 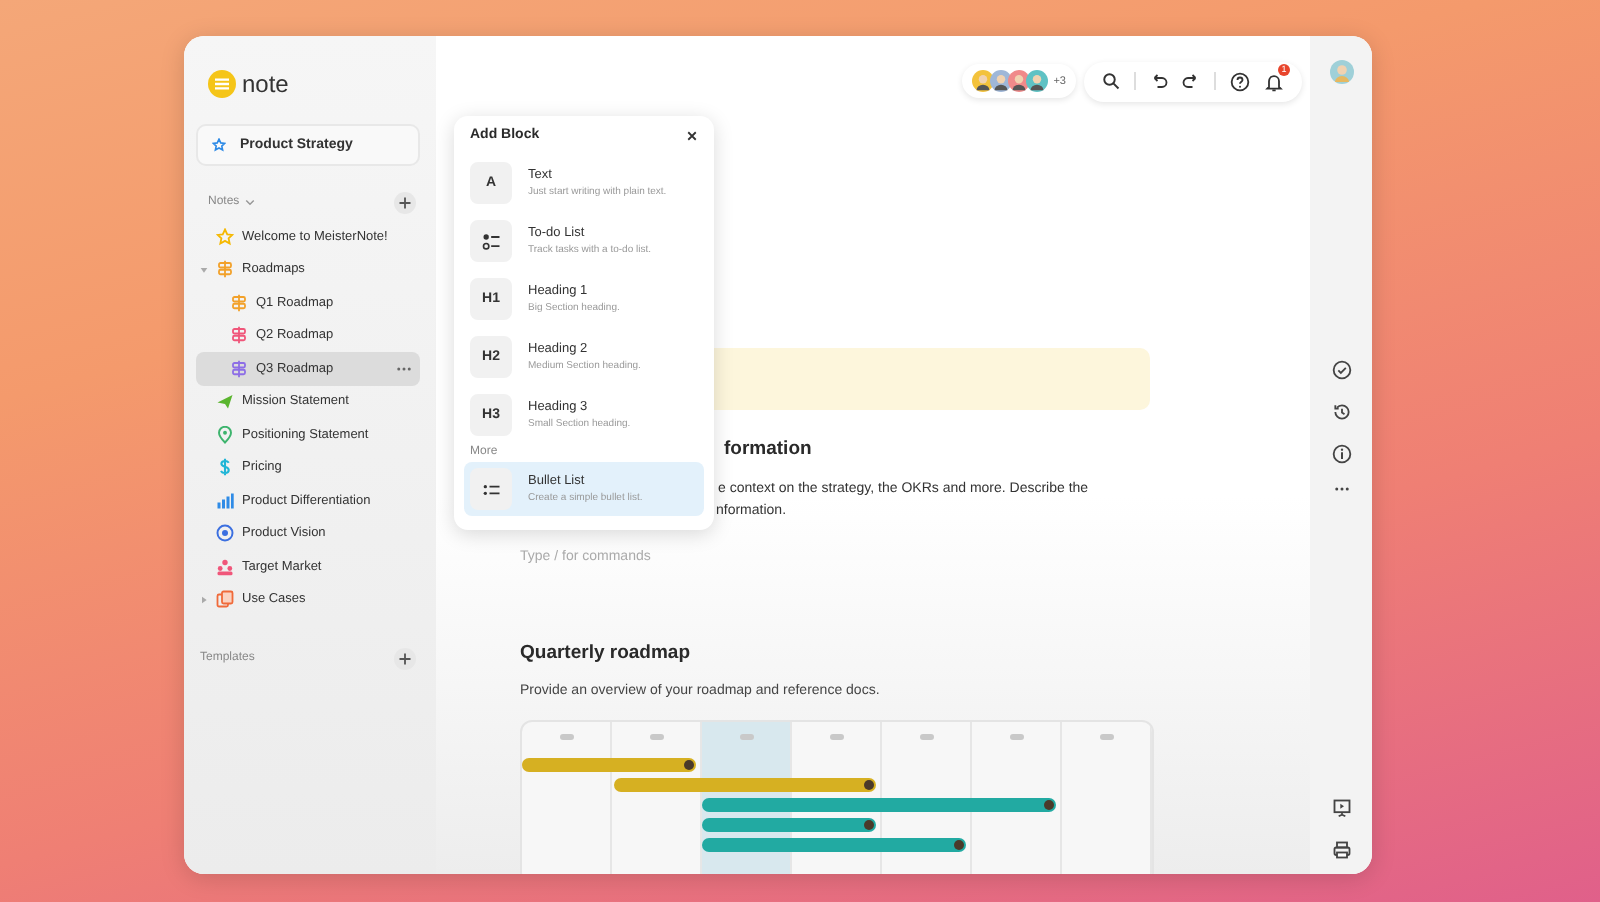 I want to click on eye-icon, so click(x=225, y=533).